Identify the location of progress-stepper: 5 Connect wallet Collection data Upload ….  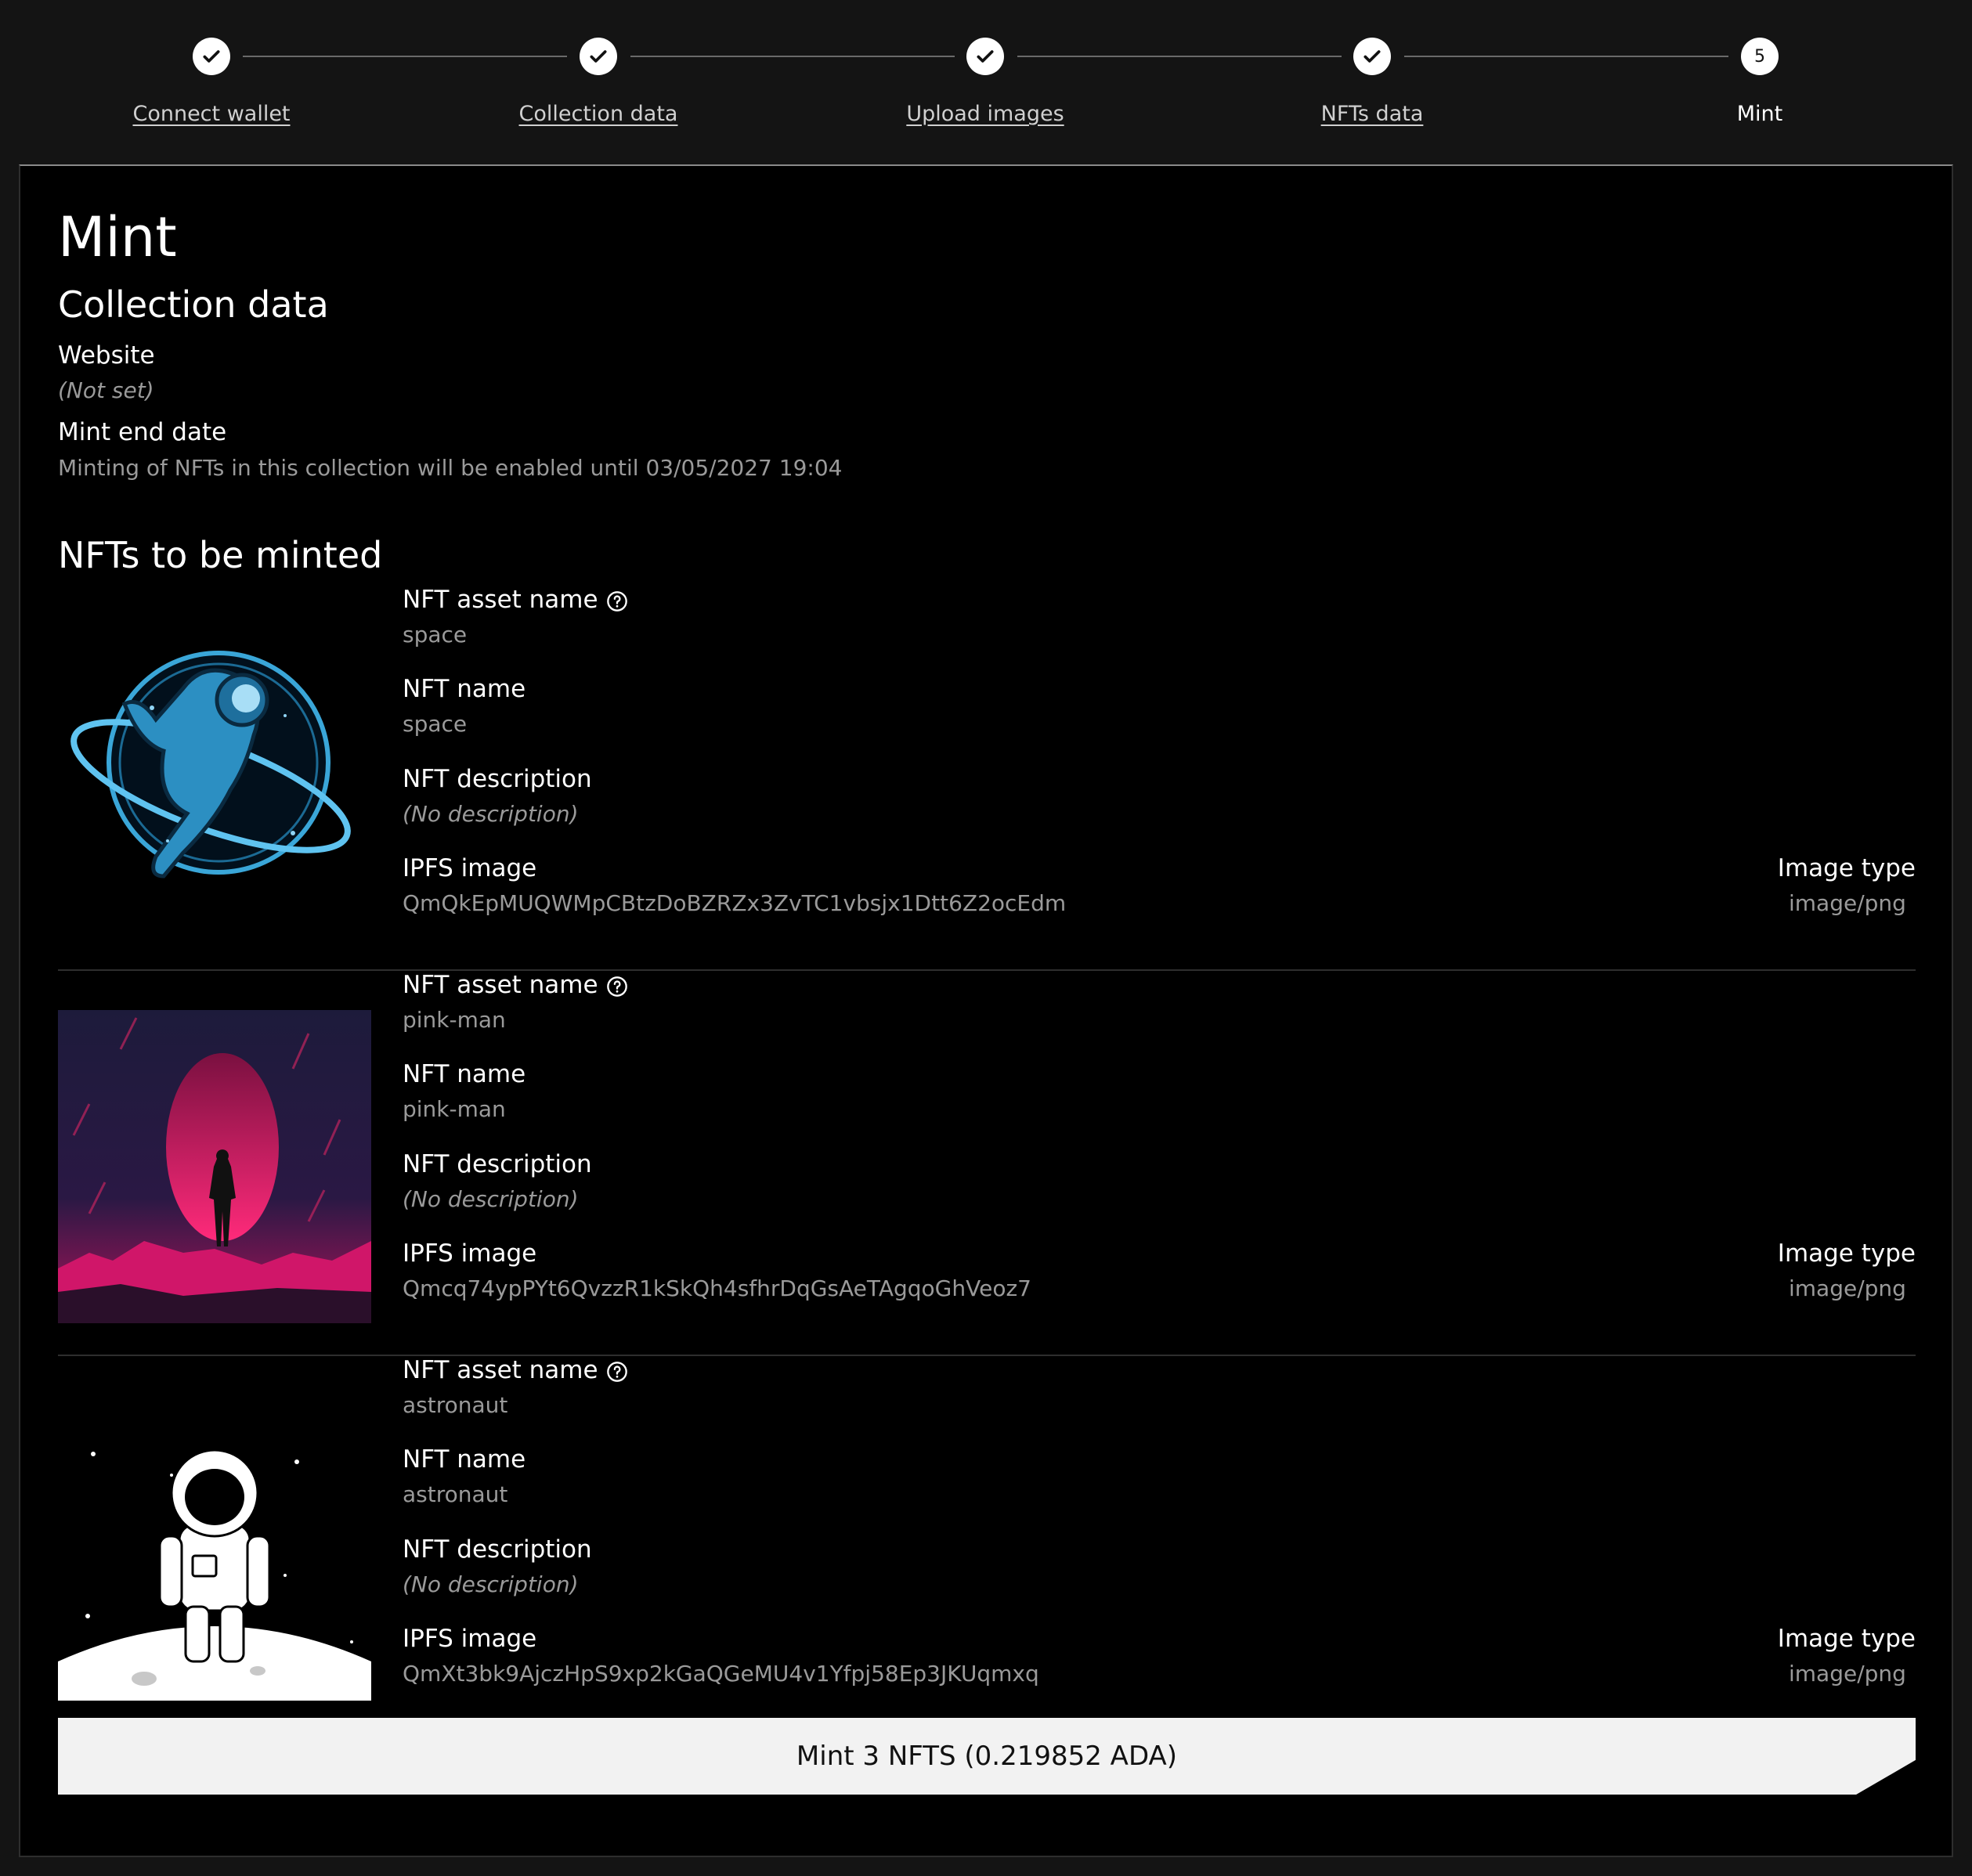
(986, 82).